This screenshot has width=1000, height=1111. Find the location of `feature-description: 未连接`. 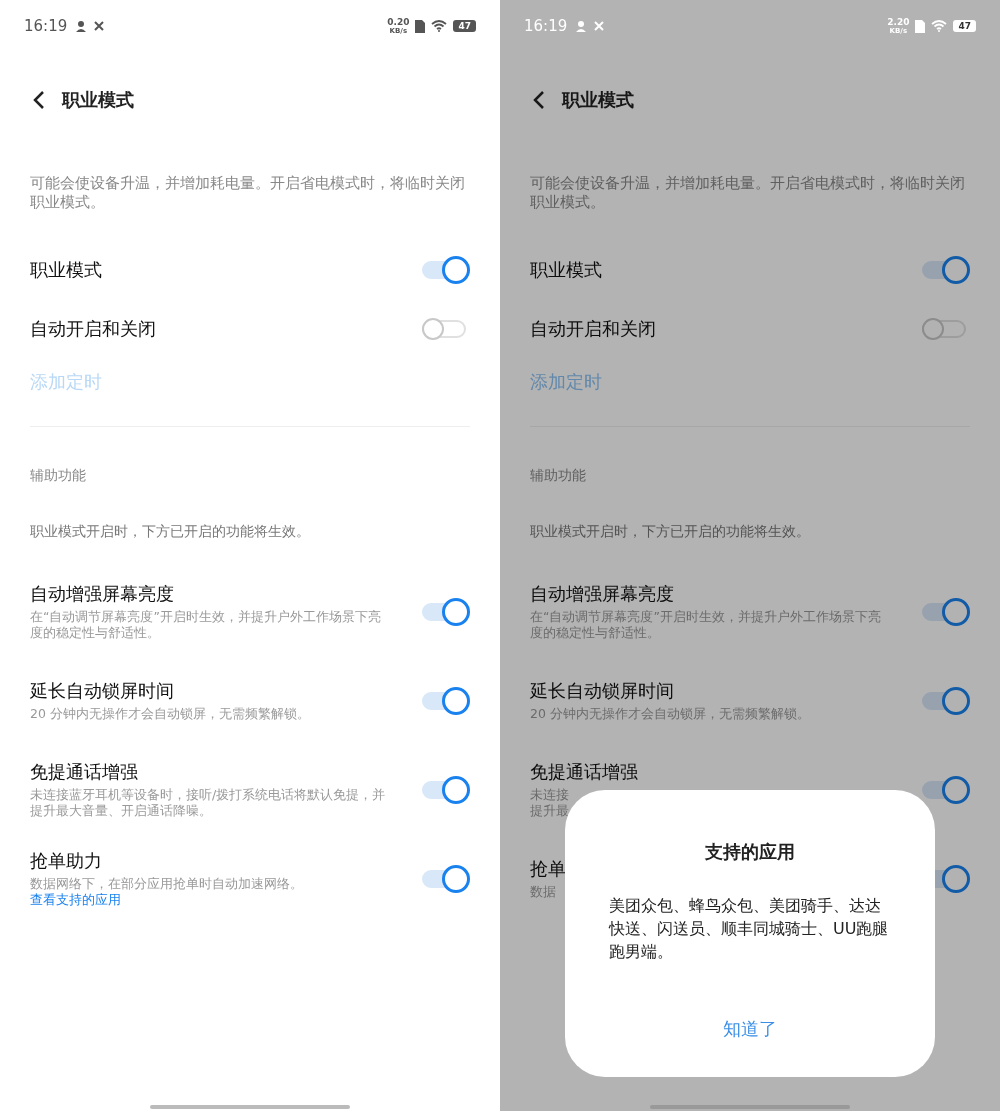

feature-description: 未连接 is located at coordinates (549, 795).